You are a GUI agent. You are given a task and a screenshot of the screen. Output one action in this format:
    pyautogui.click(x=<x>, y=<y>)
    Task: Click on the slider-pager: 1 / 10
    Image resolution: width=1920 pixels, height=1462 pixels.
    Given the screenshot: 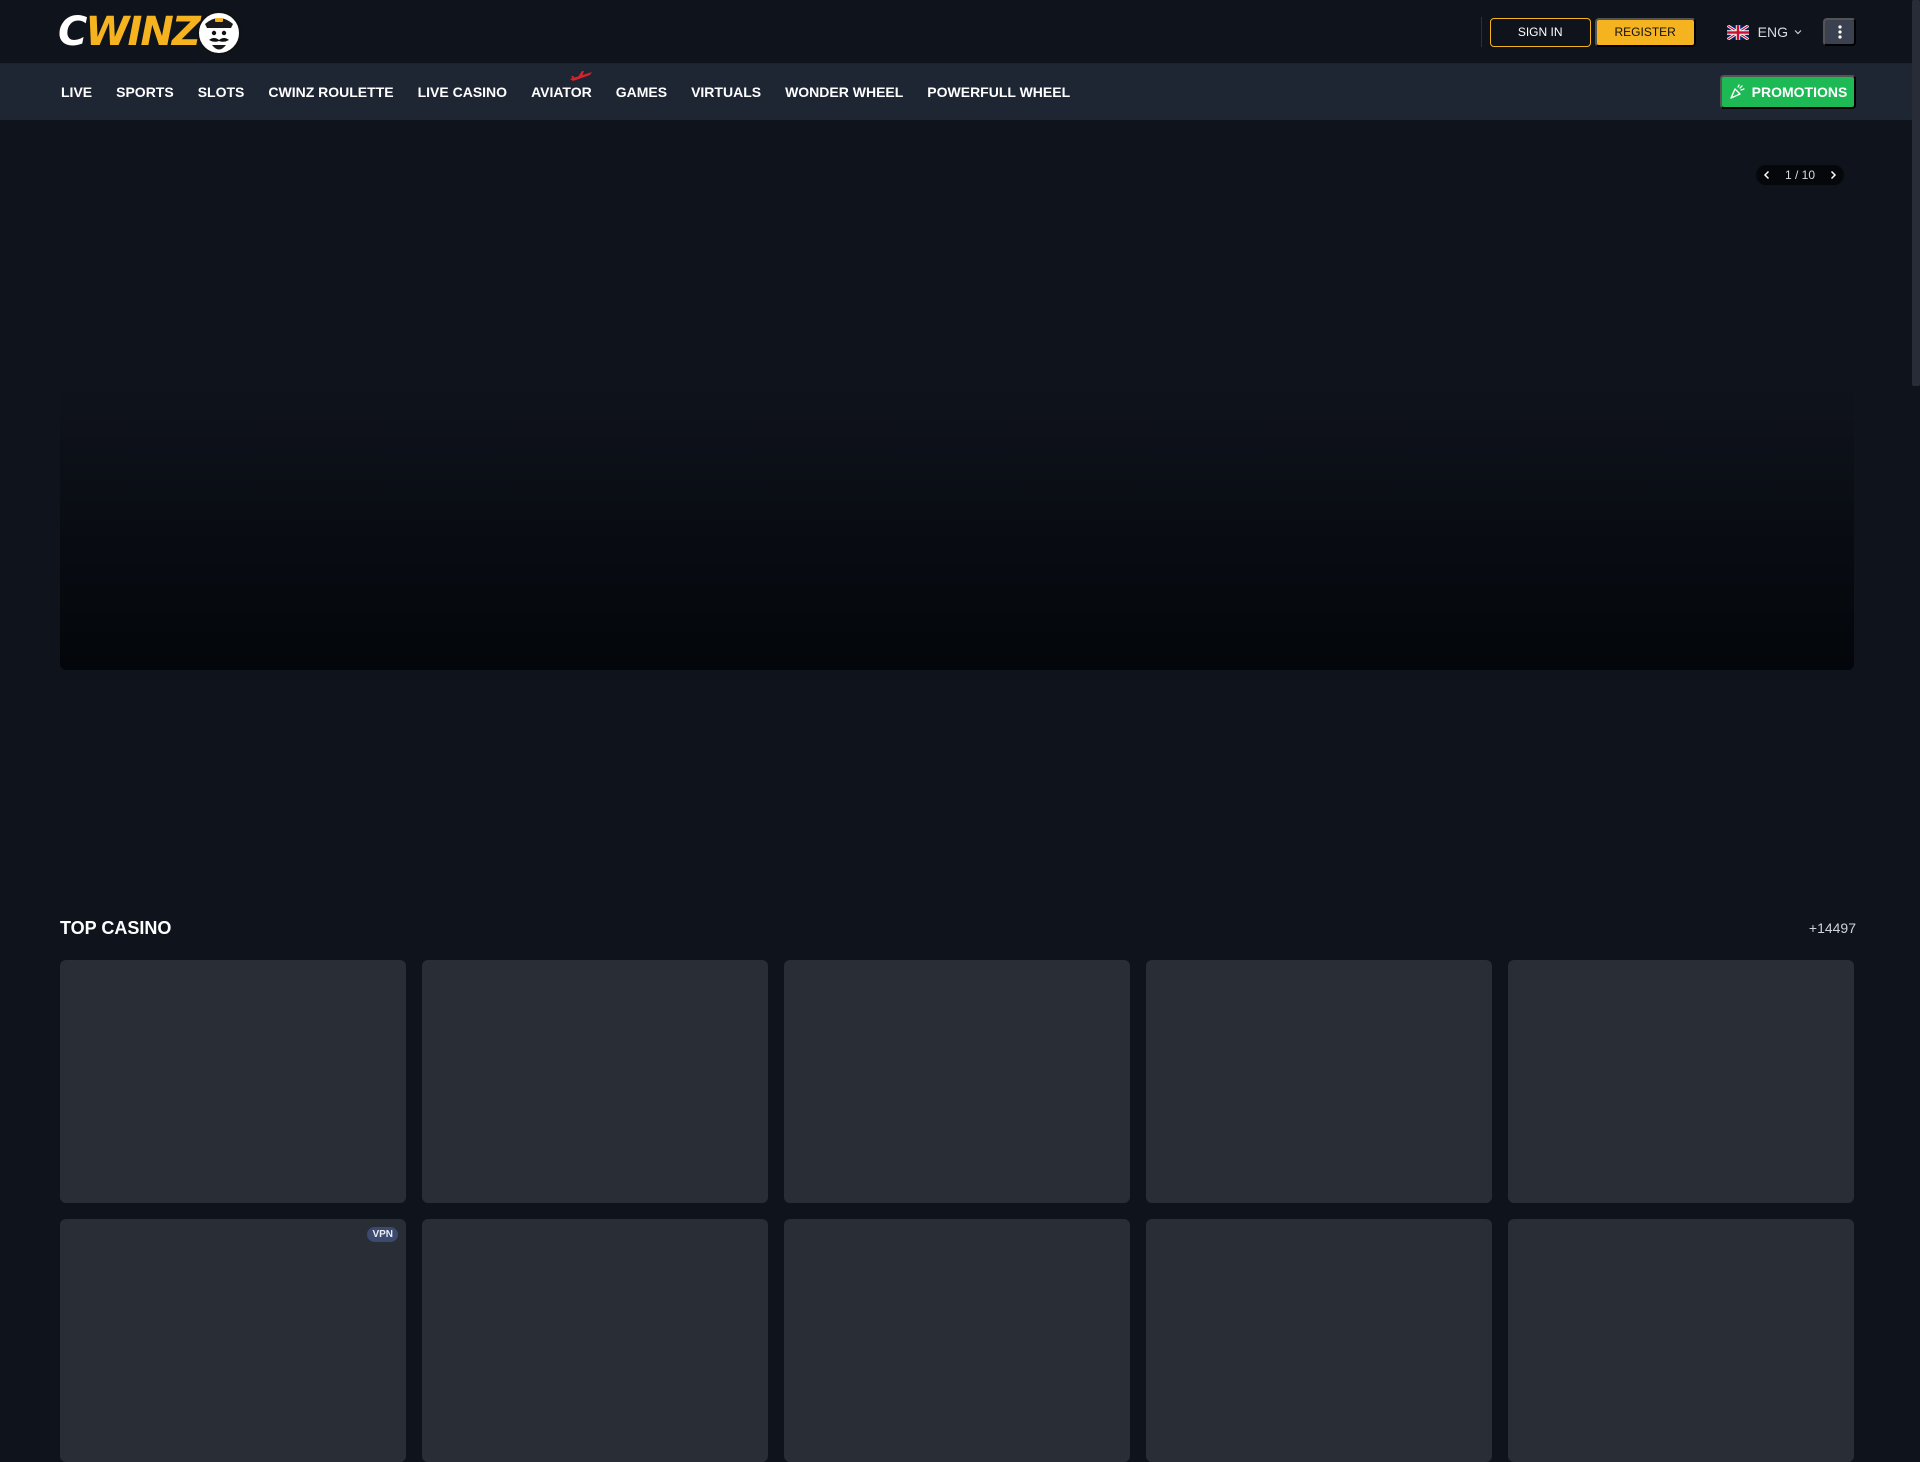 What is the action you would take?
    pyautogui.click(x=1800, y=175)
    